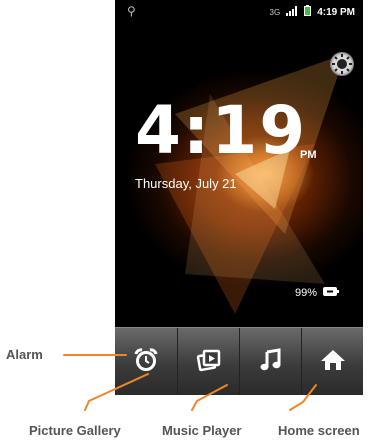 The image size is (390, 441). What do you see at coordinates (75, 430) in the screenshot?
I see `callout-picture-gallery: Picture Gallery` at bounding box center [75, 430].